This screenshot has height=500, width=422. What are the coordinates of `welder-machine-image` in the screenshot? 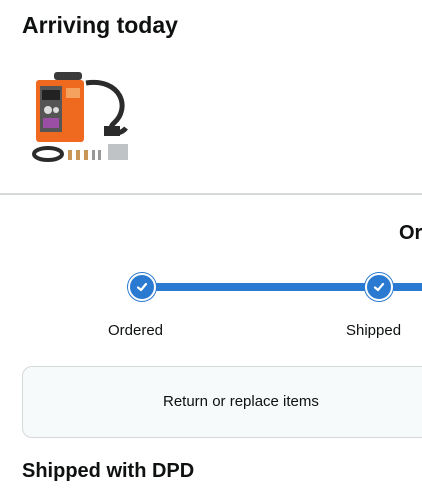 It's located at (80, 117).